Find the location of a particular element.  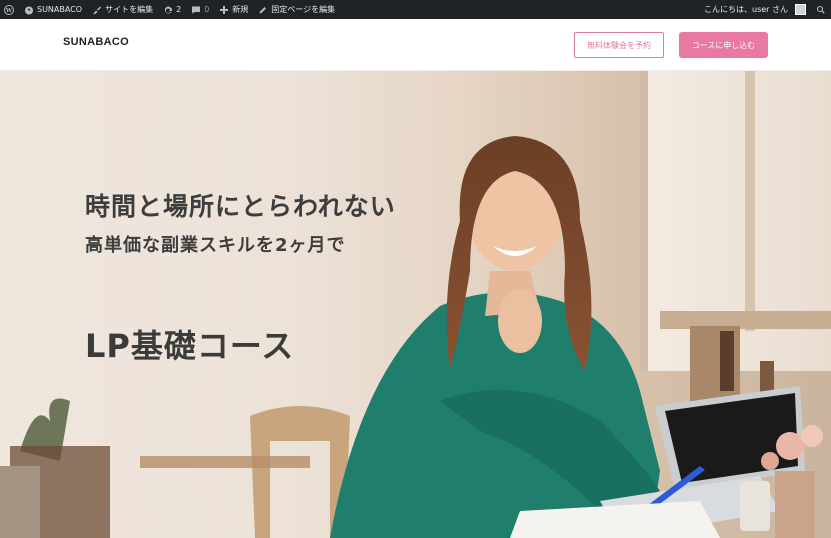

site-header: SUNABACO 無料体験会を予約 コースに申し込む is located at coordinates (415, 45).